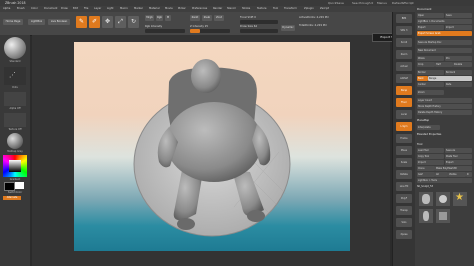 The width and height of the screenshot is (474, 266). Describe the element at coordinates (404, 234) in the screenshot. I see `xpose-button: Xpose` at that location.